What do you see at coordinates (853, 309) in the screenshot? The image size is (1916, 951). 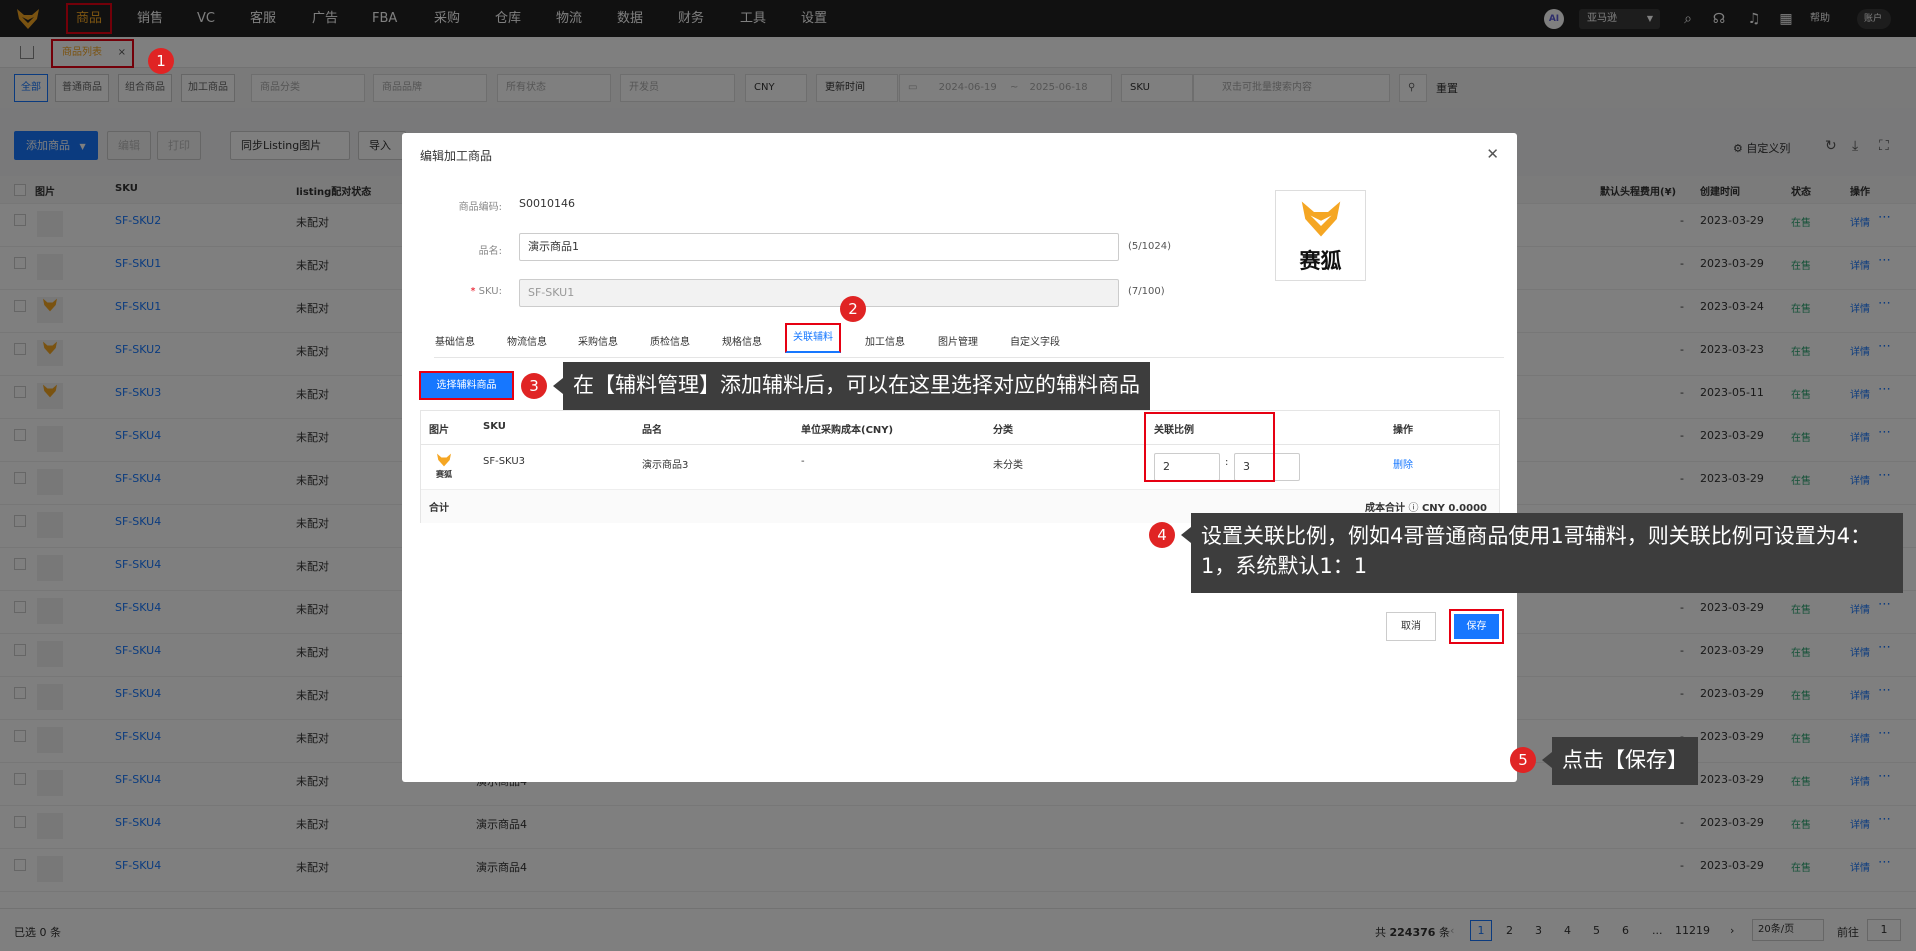 I see `step-badge-2: 2` at bounding box center [853, 309].